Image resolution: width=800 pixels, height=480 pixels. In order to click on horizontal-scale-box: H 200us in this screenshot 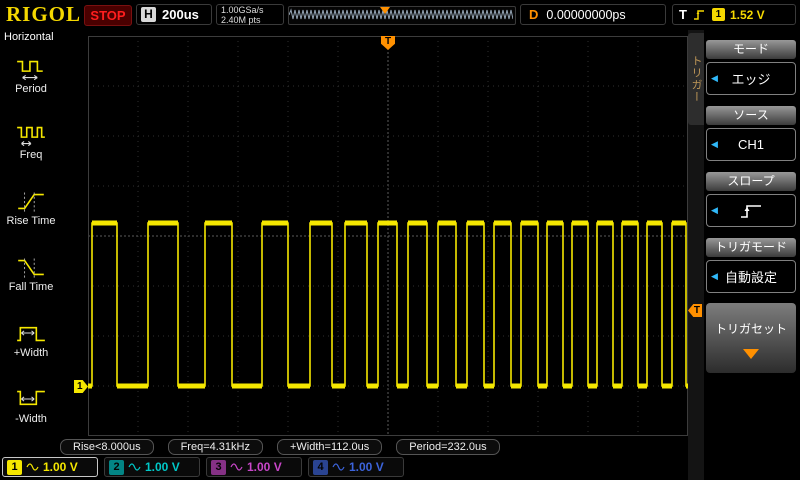, I will do `click(174, 14)`.